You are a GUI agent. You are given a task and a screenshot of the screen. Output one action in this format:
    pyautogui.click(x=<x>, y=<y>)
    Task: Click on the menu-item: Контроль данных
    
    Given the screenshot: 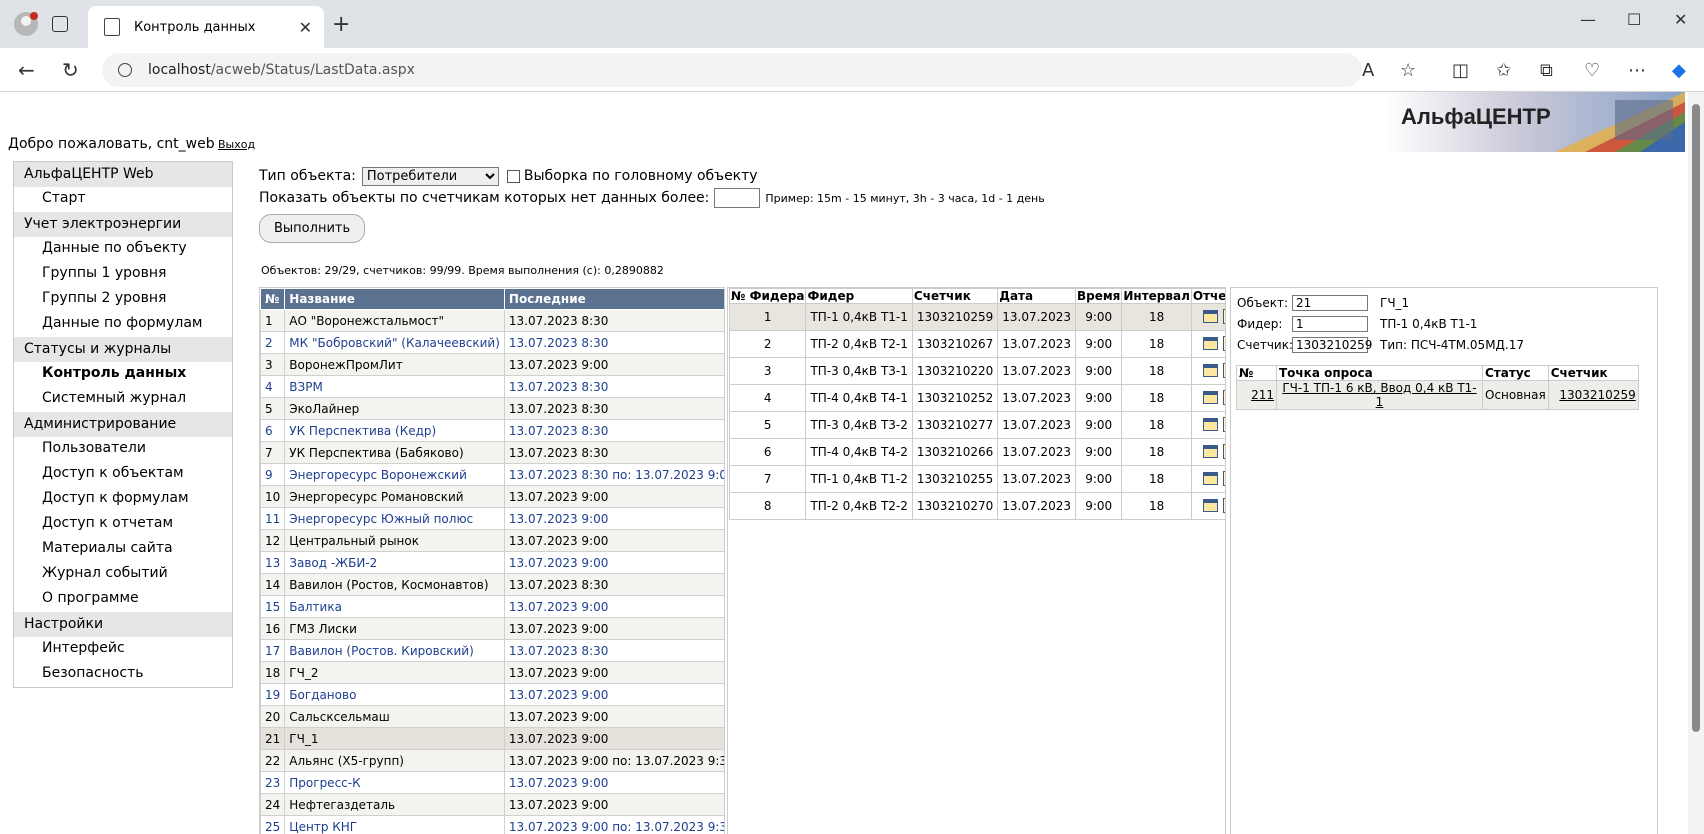 What is the action you would take?
    pyautogui.click(x=123, y=374)
    